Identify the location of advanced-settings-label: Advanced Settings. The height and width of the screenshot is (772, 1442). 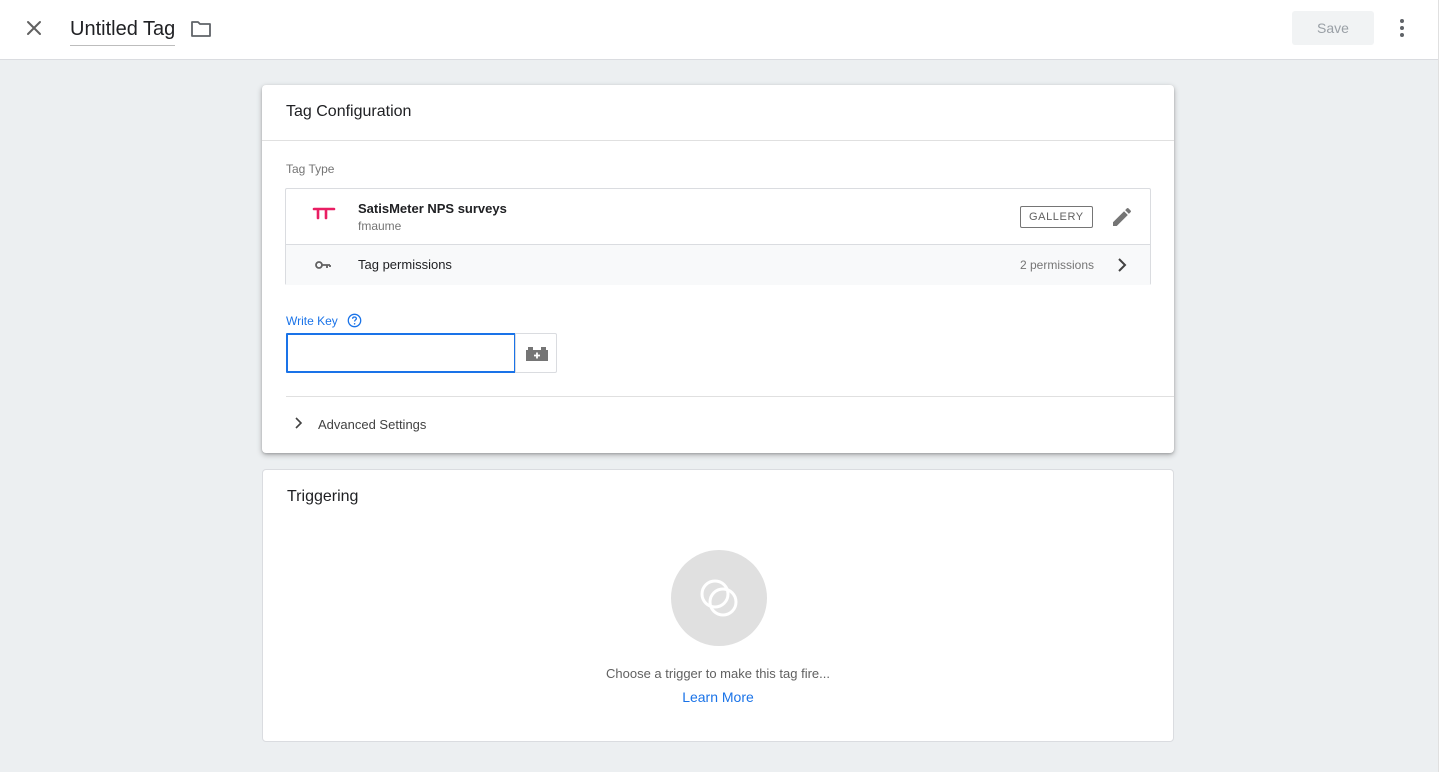
(372, 424).